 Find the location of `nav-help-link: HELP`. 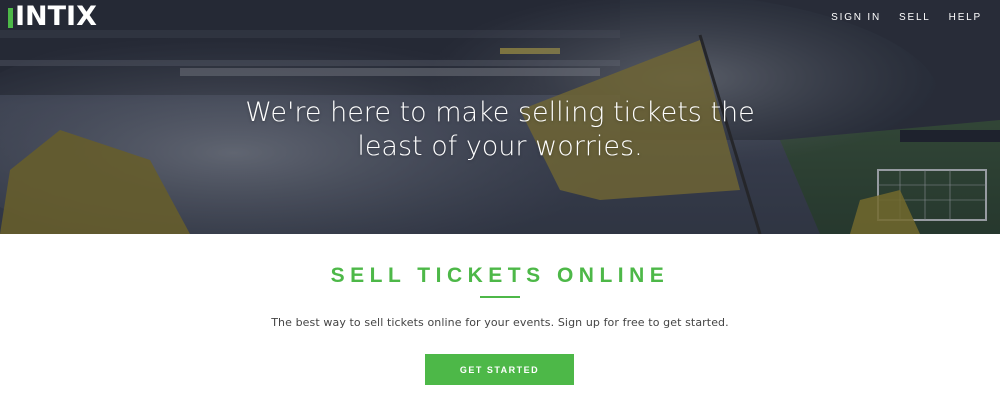

nav-help-link: HELP is located at coordinates (965, 17).